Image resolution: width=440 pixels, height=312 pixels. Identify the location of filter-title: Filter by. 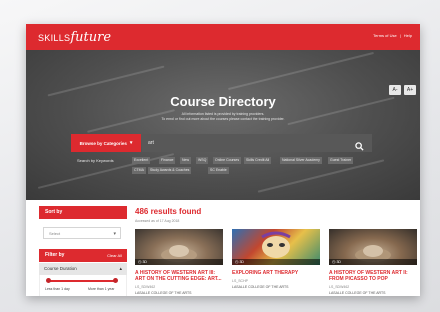
(55, 255).